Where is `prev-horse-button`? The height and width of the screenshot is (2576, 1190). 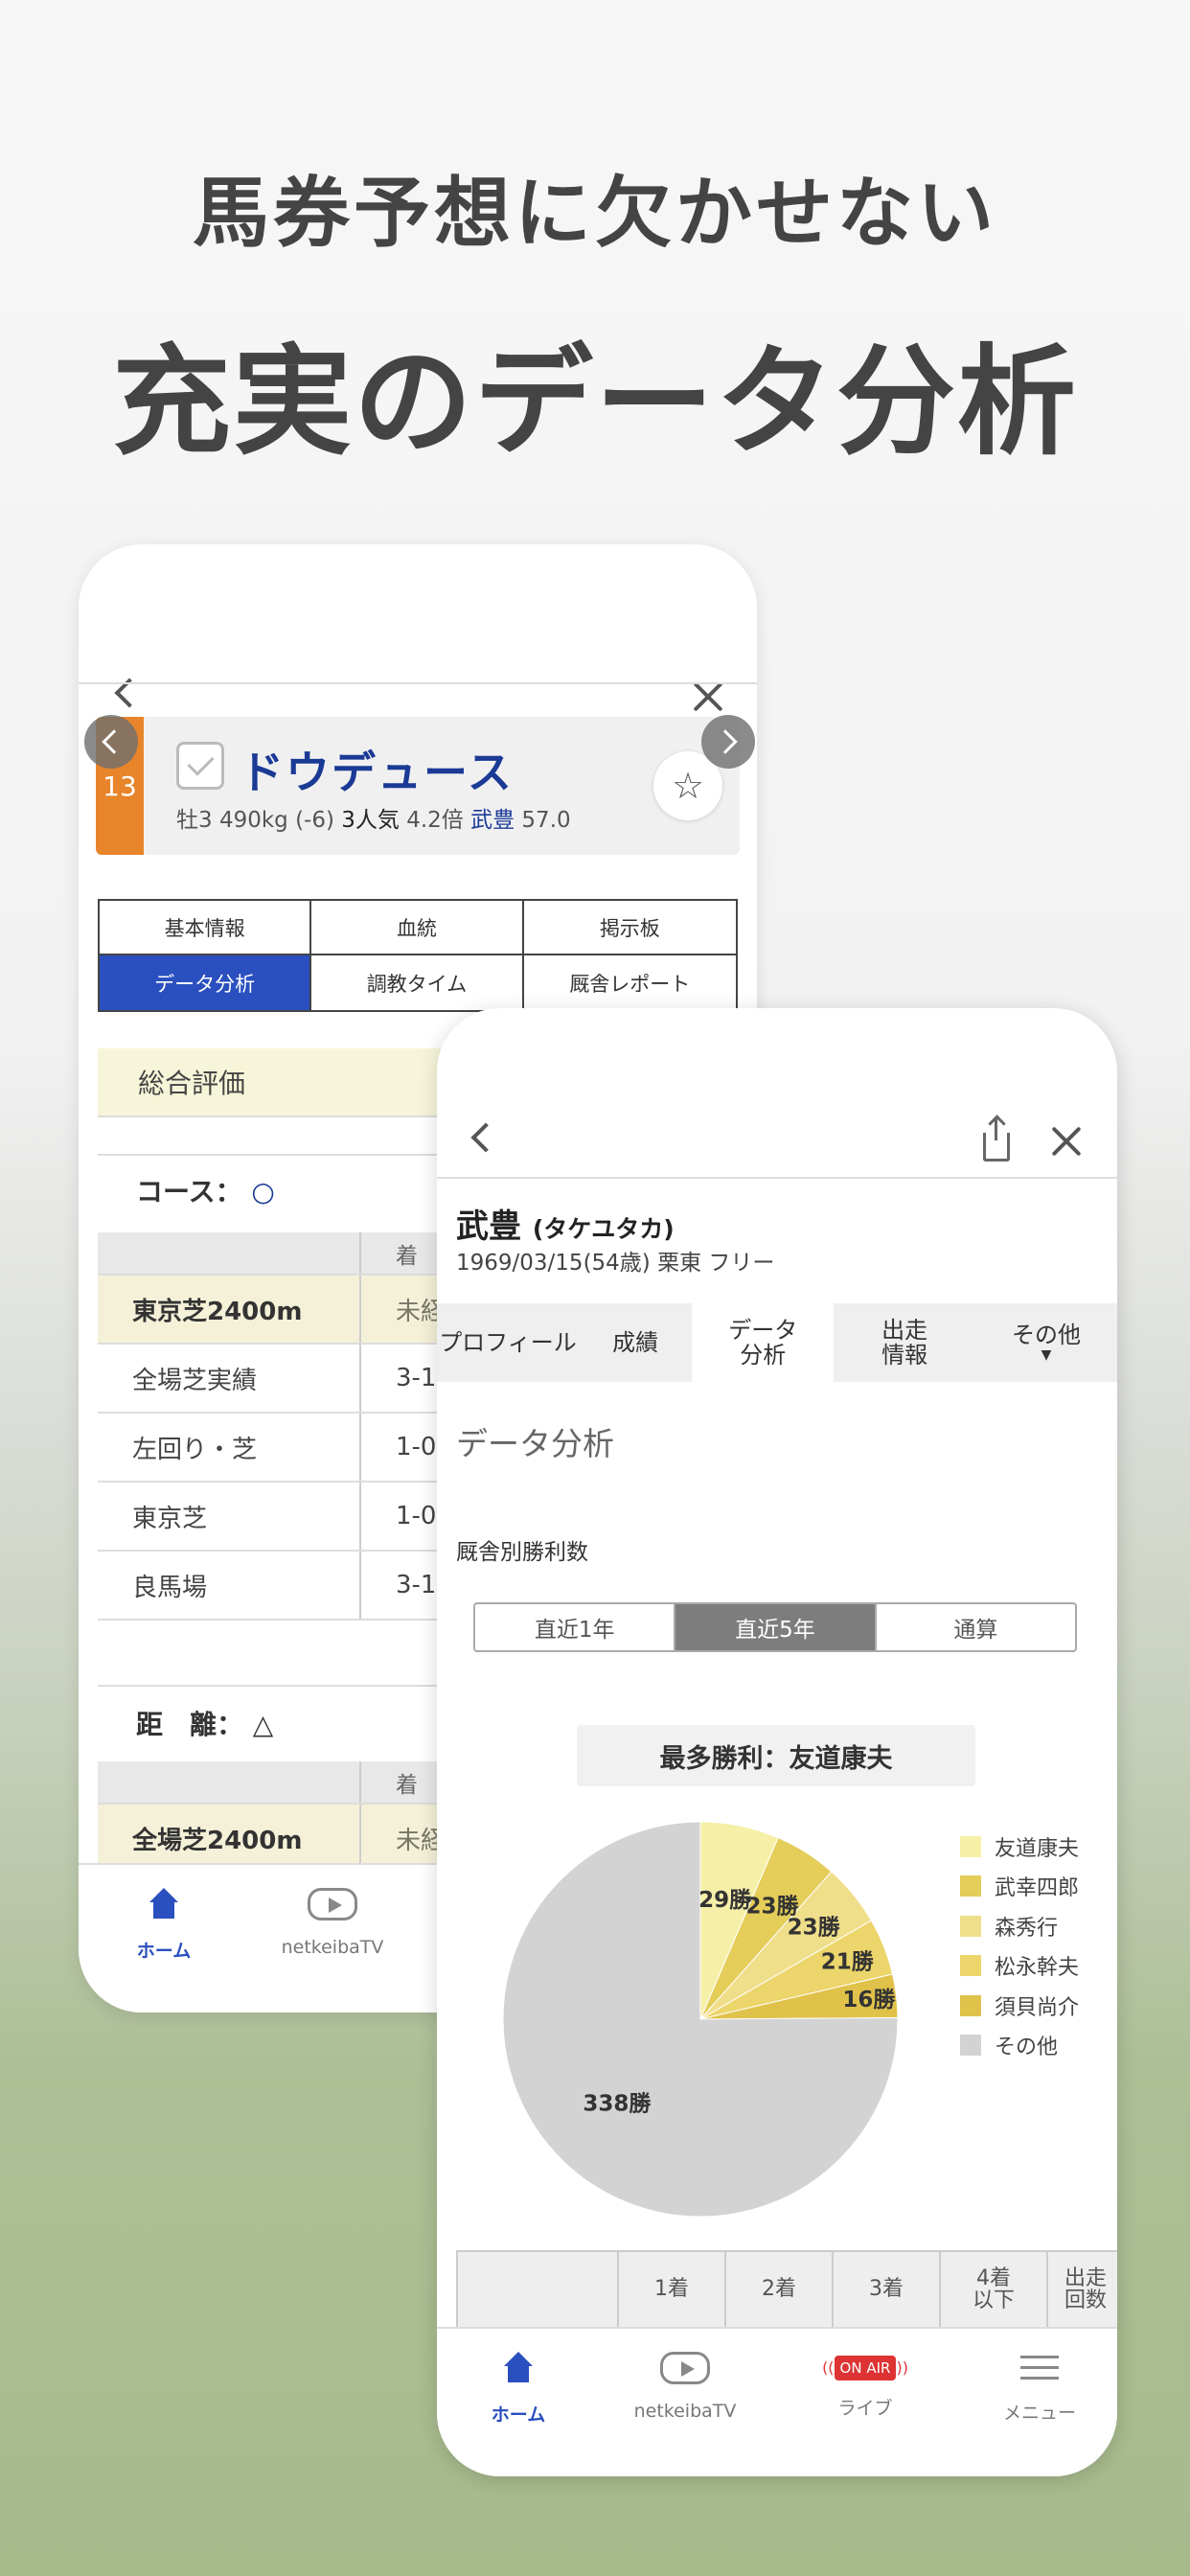 prev-horse-button is located at coordinates (111, 742).